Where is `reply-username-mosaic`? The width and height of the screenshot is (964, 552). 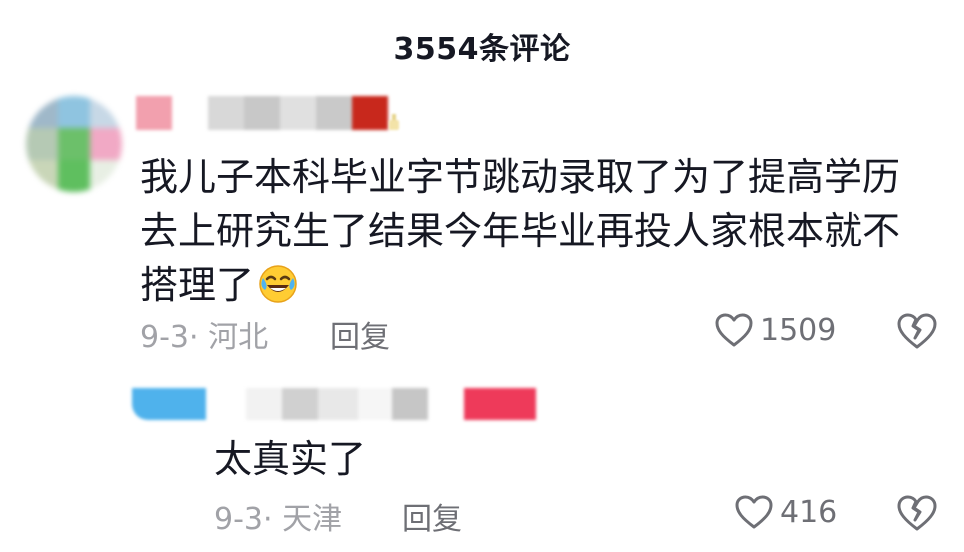 reply-username-mosaic is located at coordinates (334, 404).